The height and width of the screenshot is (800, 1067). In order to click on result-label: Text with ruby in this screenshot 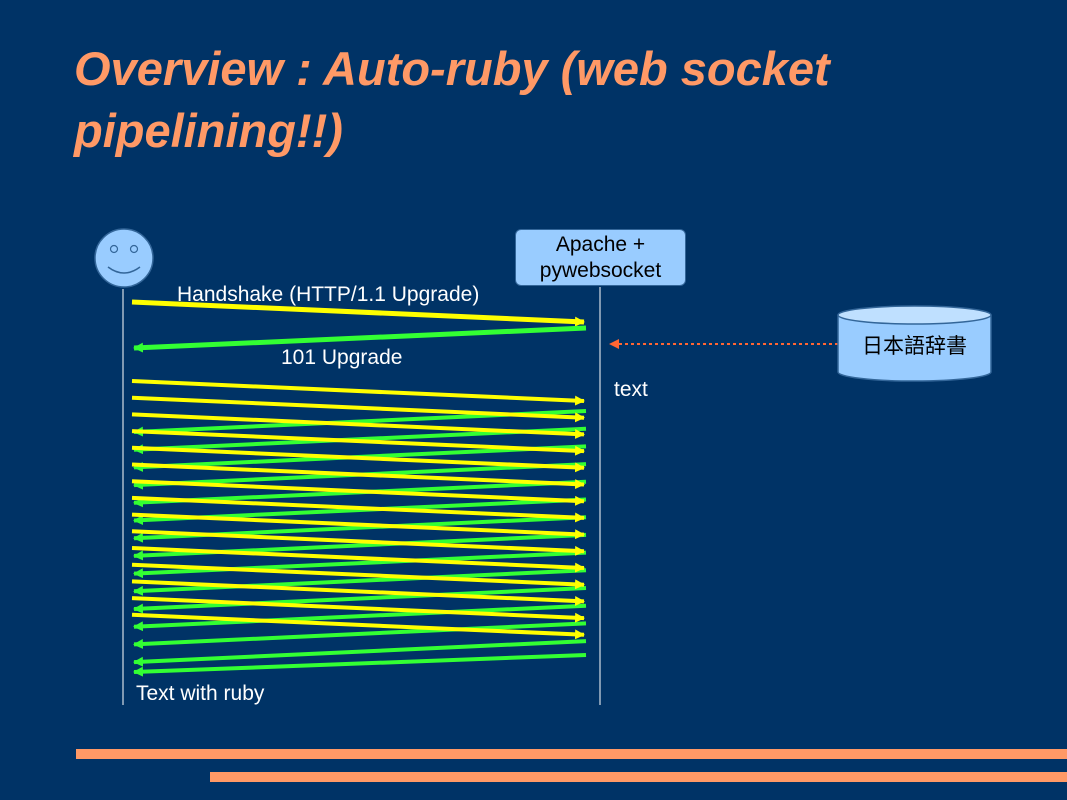, I will do `click(200, 693)`.